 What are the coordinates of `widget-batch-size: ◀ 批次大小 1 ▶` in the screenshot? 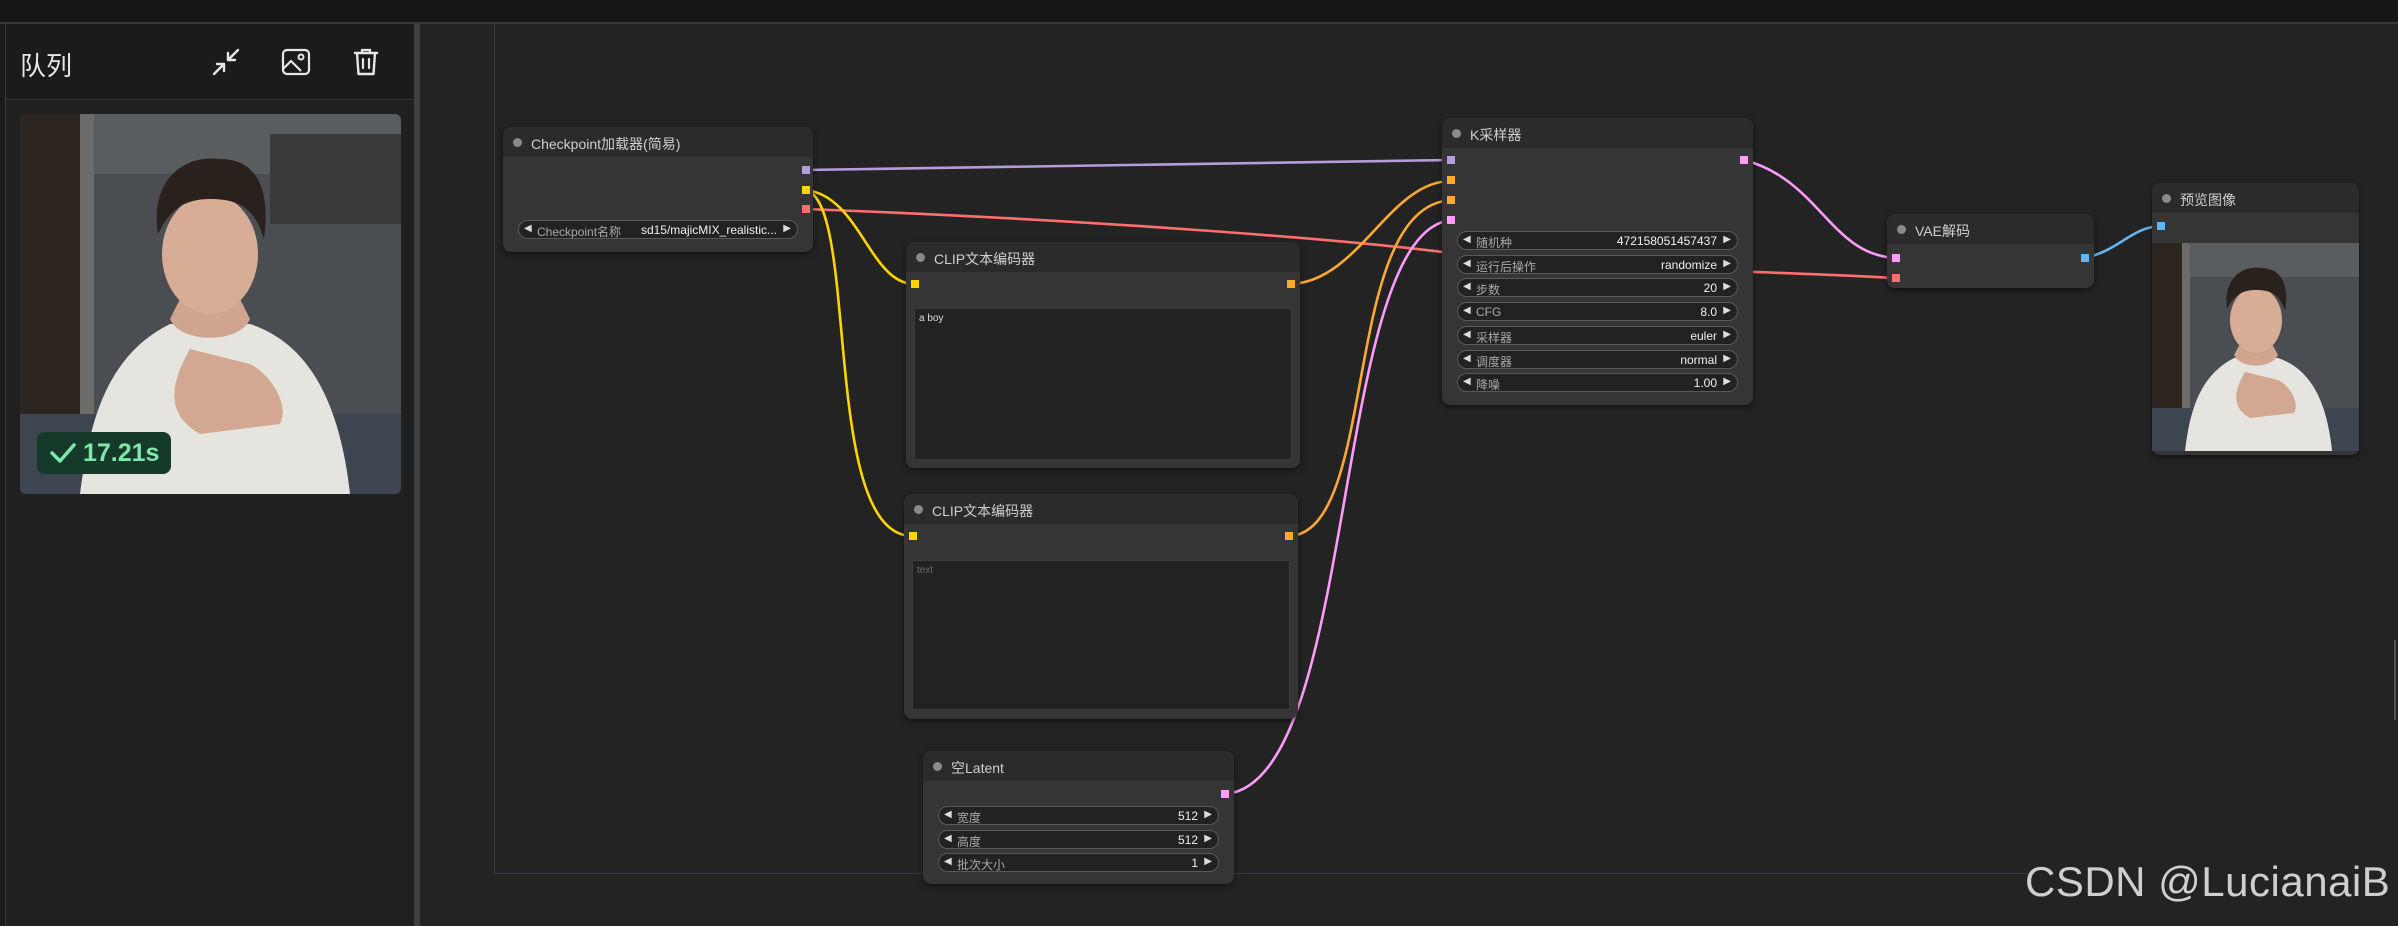 It's located at (1078, 862).